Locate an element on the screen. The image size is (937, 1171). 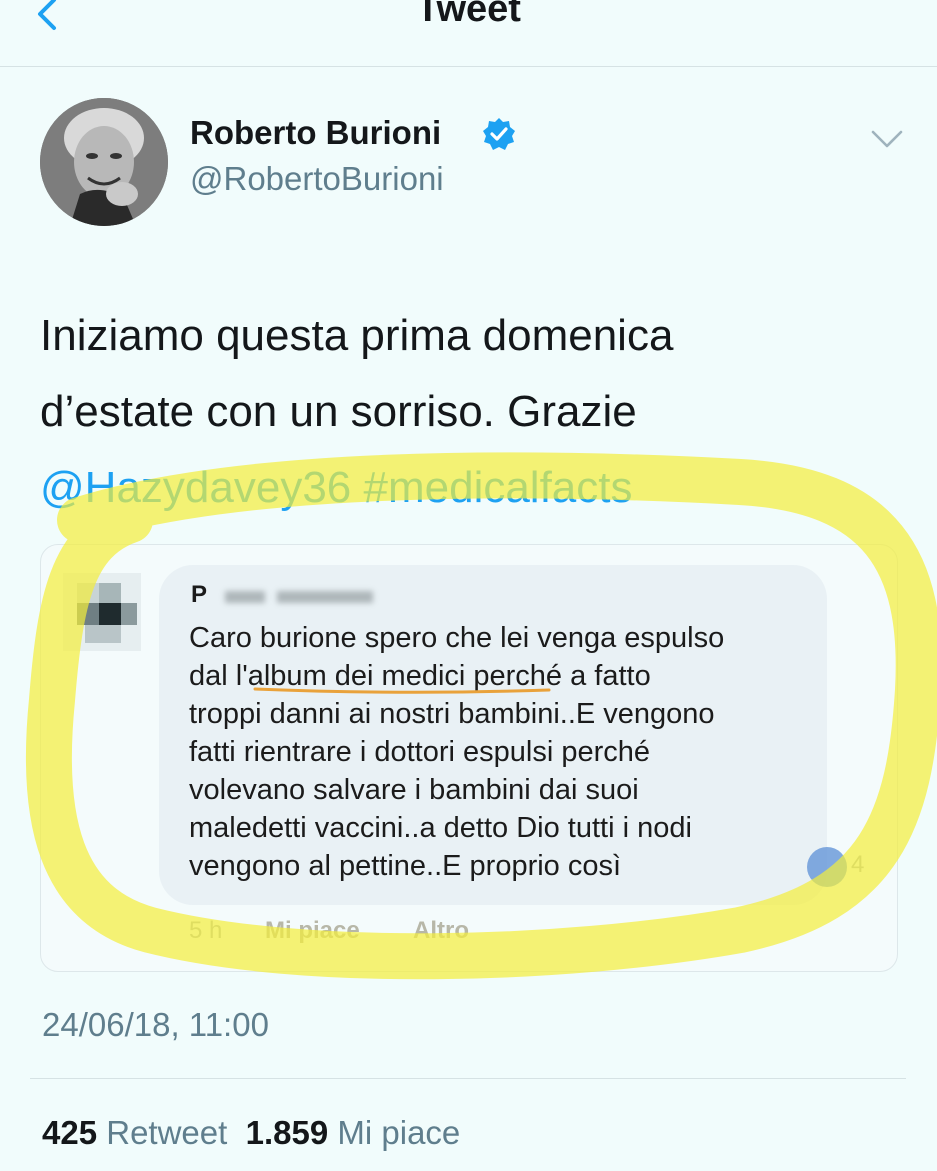
verified-badge-icon is located at coordinates (499, 134).